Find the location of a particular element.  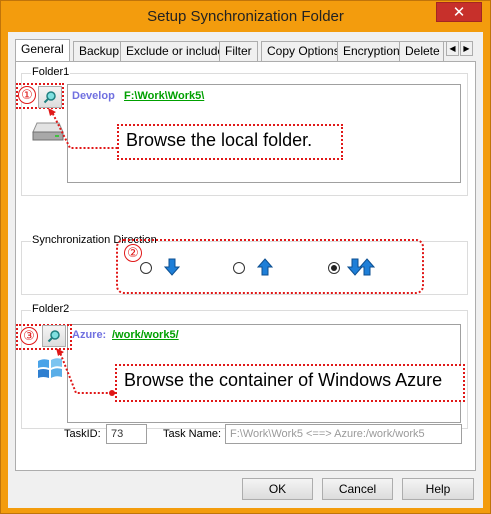

folder1-group-label: Folder1 is located at coordinates (51, 72).